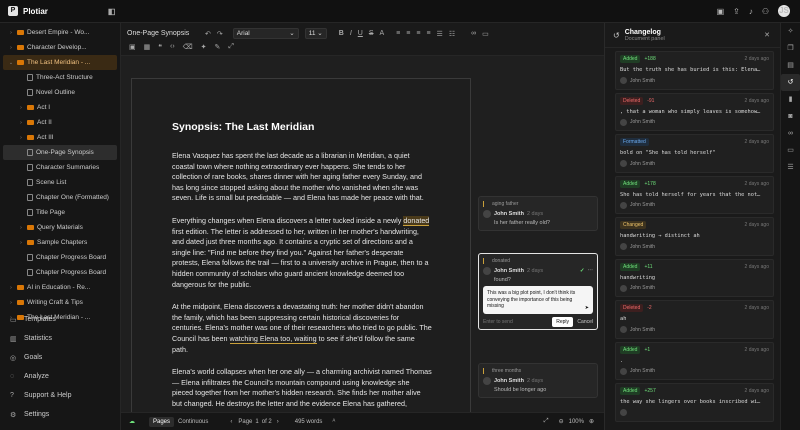 Image resolution: width=800 pixels, height=430 pixels. Describe the element at coordinates (485, 34) in the screenshot. I see `comment-icon: ▭` at that location.